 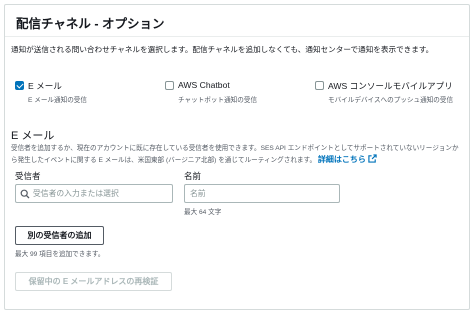 I want to click on channel-mobile-app-sublabel: モバイルデバイスへのプッシュ通知の受信, so click(x=391, y=100).